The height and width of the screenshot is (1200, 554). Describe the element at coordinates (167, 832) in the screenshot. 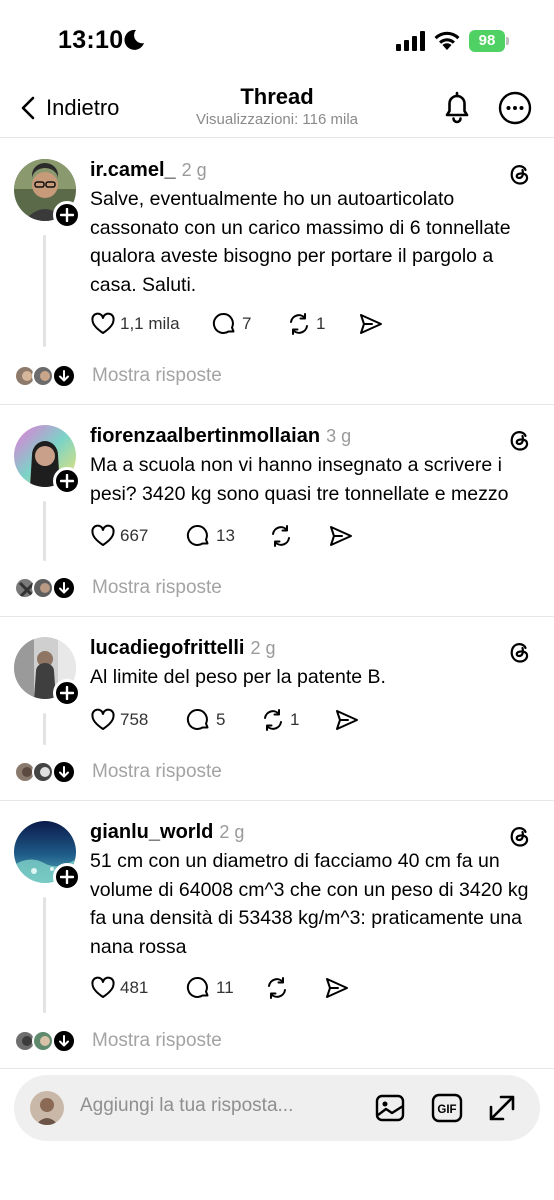

I see `username-row: gianlu_world 2 g` at that location.